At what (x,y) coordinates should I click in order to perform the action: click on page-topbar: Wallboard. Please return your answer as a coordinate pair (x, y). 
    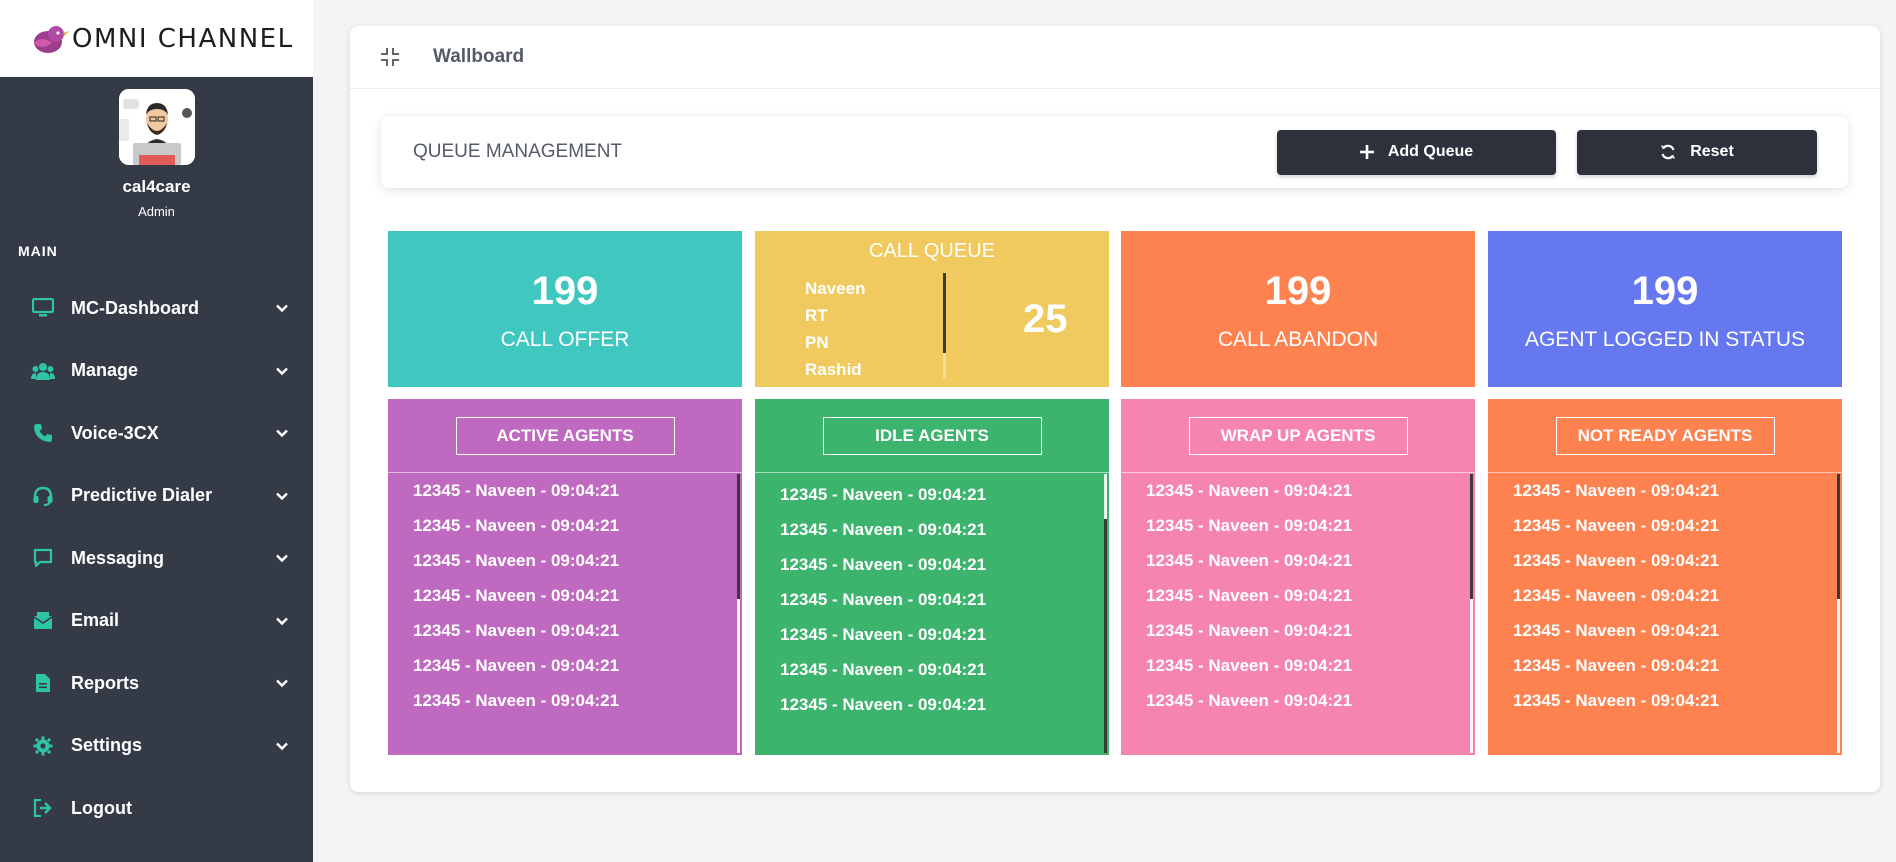
    Looking at the image, I should click on (1115, 57).